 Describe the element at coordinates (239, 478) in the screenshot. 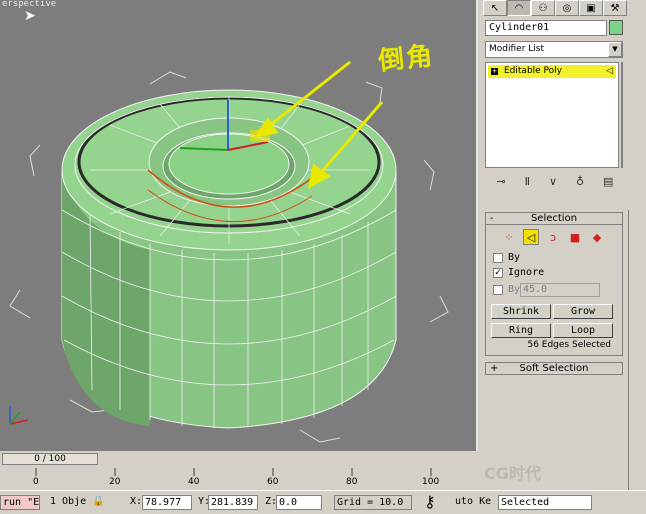

I see `track-bar: 0 20 40 60 80 100` at that location.